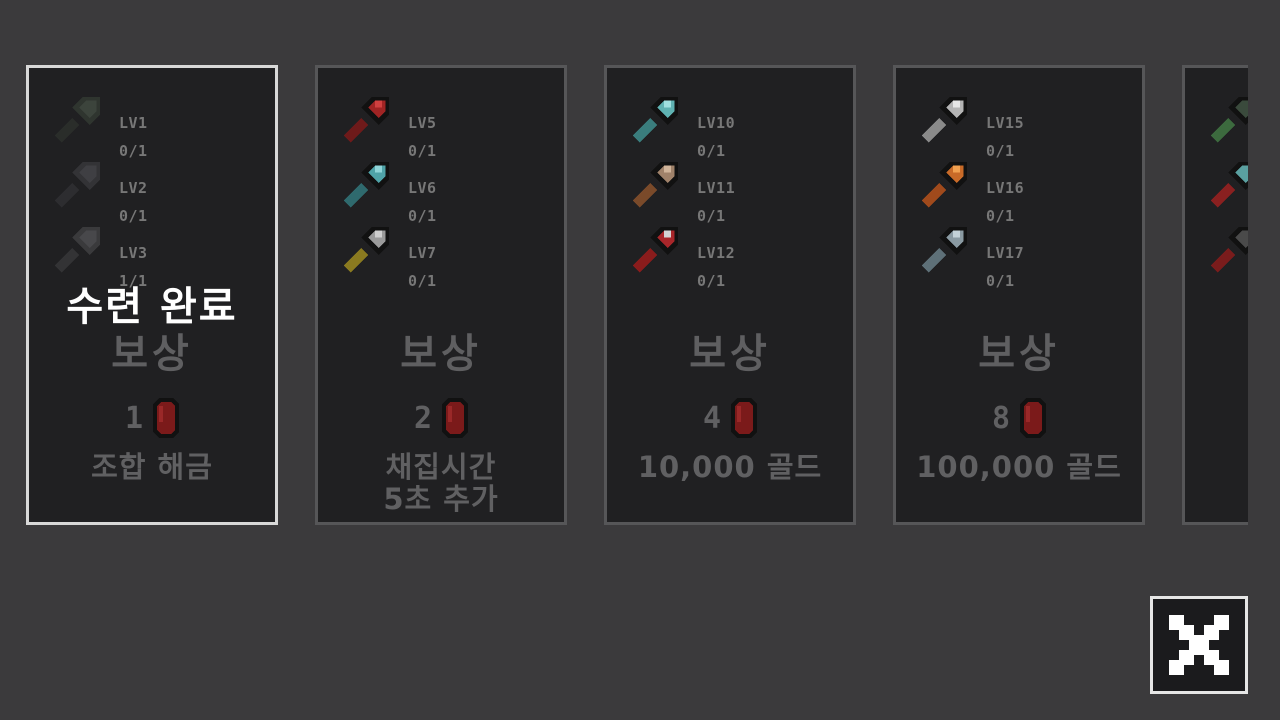 The image size is (1280, 720). I want to click on reward-amount-row: 8, so click(1019, 418).